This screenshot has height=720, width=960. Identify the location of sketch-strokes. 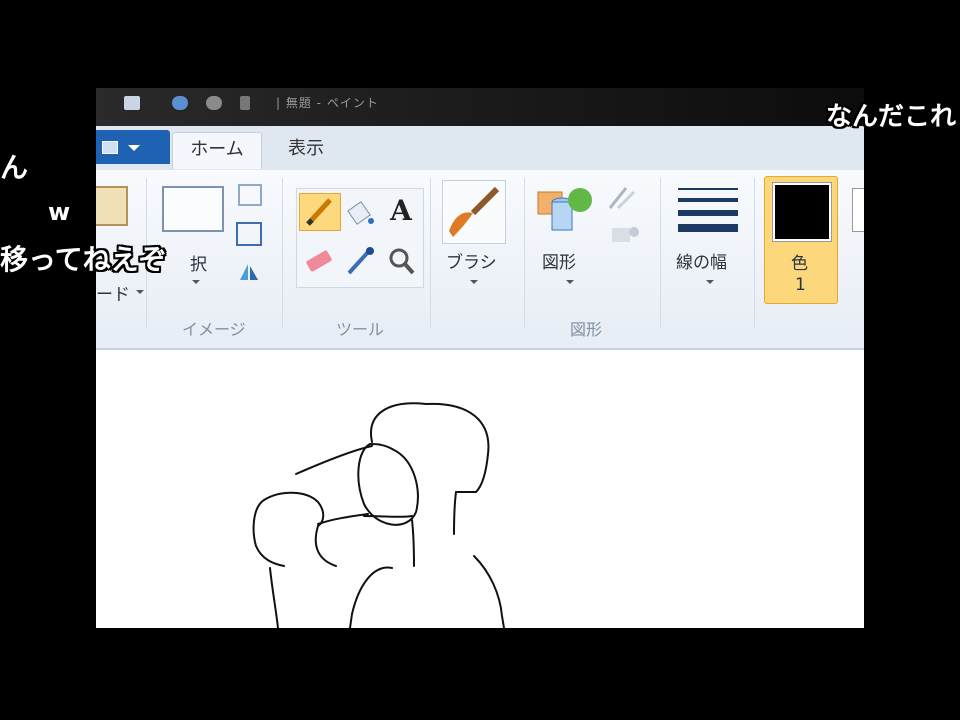
(378, 515).